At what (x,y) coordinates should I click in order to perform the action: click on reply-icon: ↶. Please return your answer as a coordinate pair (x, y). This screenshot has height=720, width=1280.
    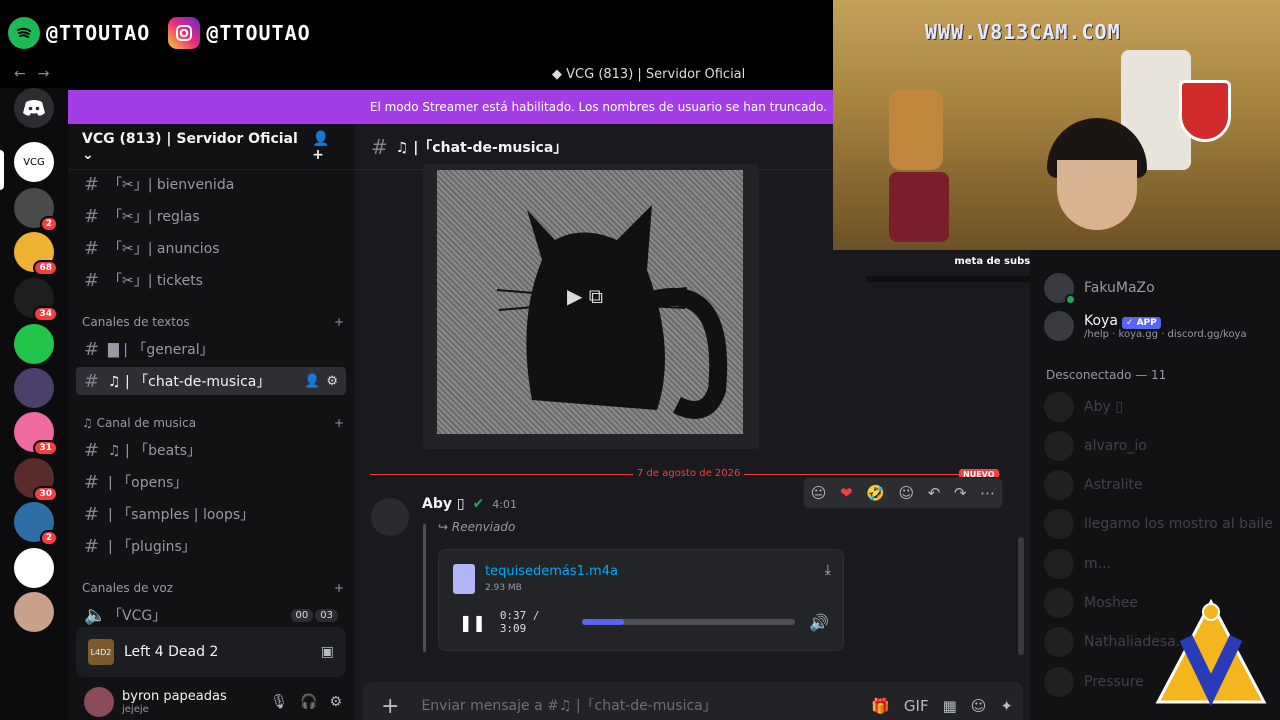
    Looking at the image, I should click on (934, 493).